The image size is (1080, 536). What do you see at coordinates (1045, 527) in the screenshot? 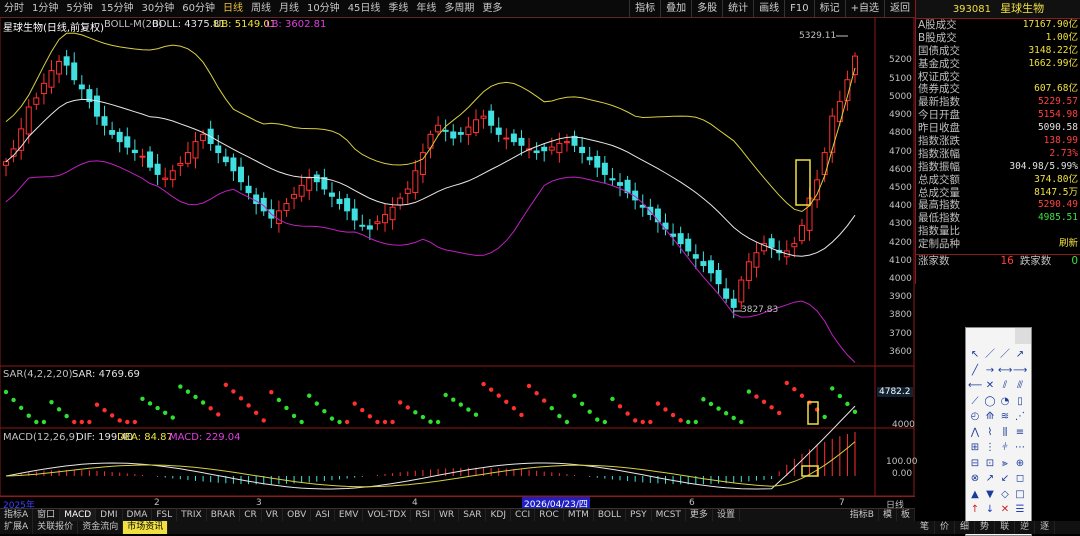
I see `detail-tab-6: 逐` at bounding box center [1045, 527].